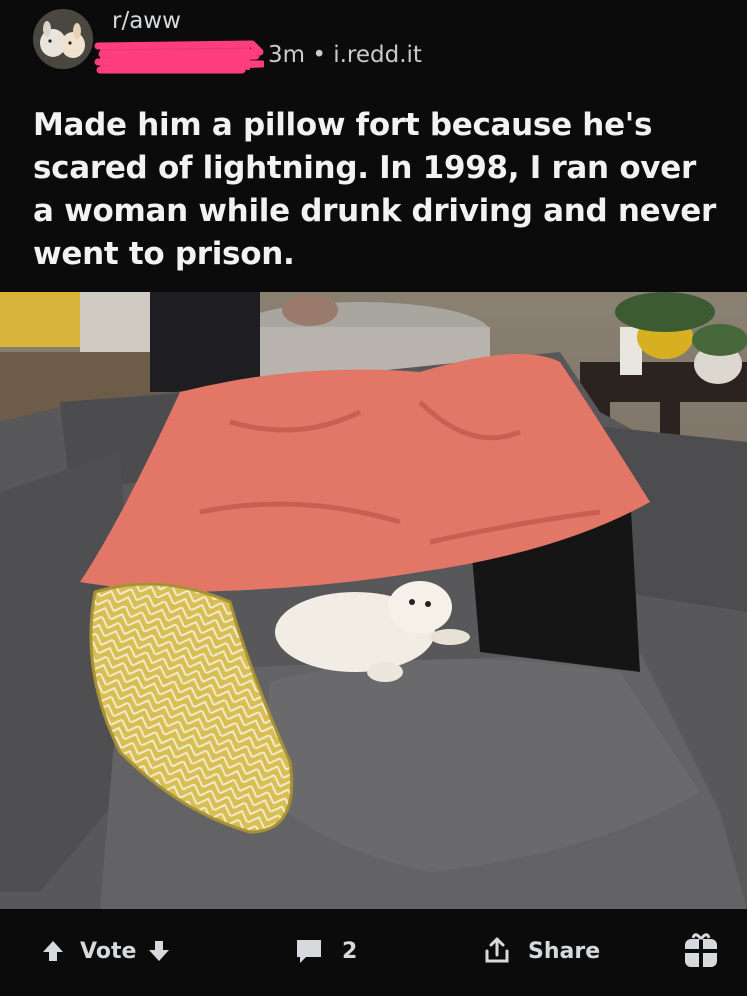 The width and height of the screenshot is (747, 996). Describe the element at coordinates (309, 951) in the screenshot. I see `comment-icon` at that location.